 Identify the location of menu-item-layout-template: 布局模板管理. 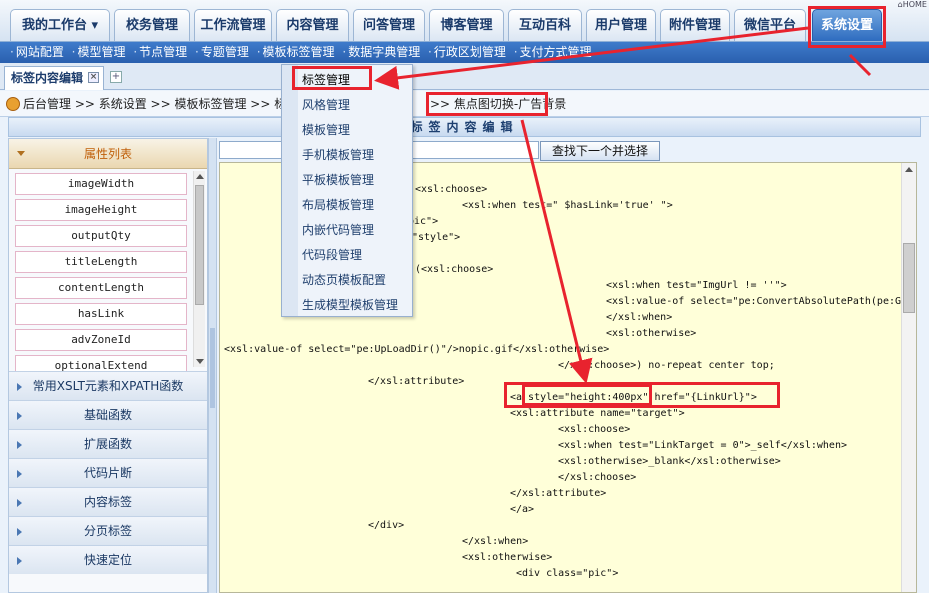
(356, 205).